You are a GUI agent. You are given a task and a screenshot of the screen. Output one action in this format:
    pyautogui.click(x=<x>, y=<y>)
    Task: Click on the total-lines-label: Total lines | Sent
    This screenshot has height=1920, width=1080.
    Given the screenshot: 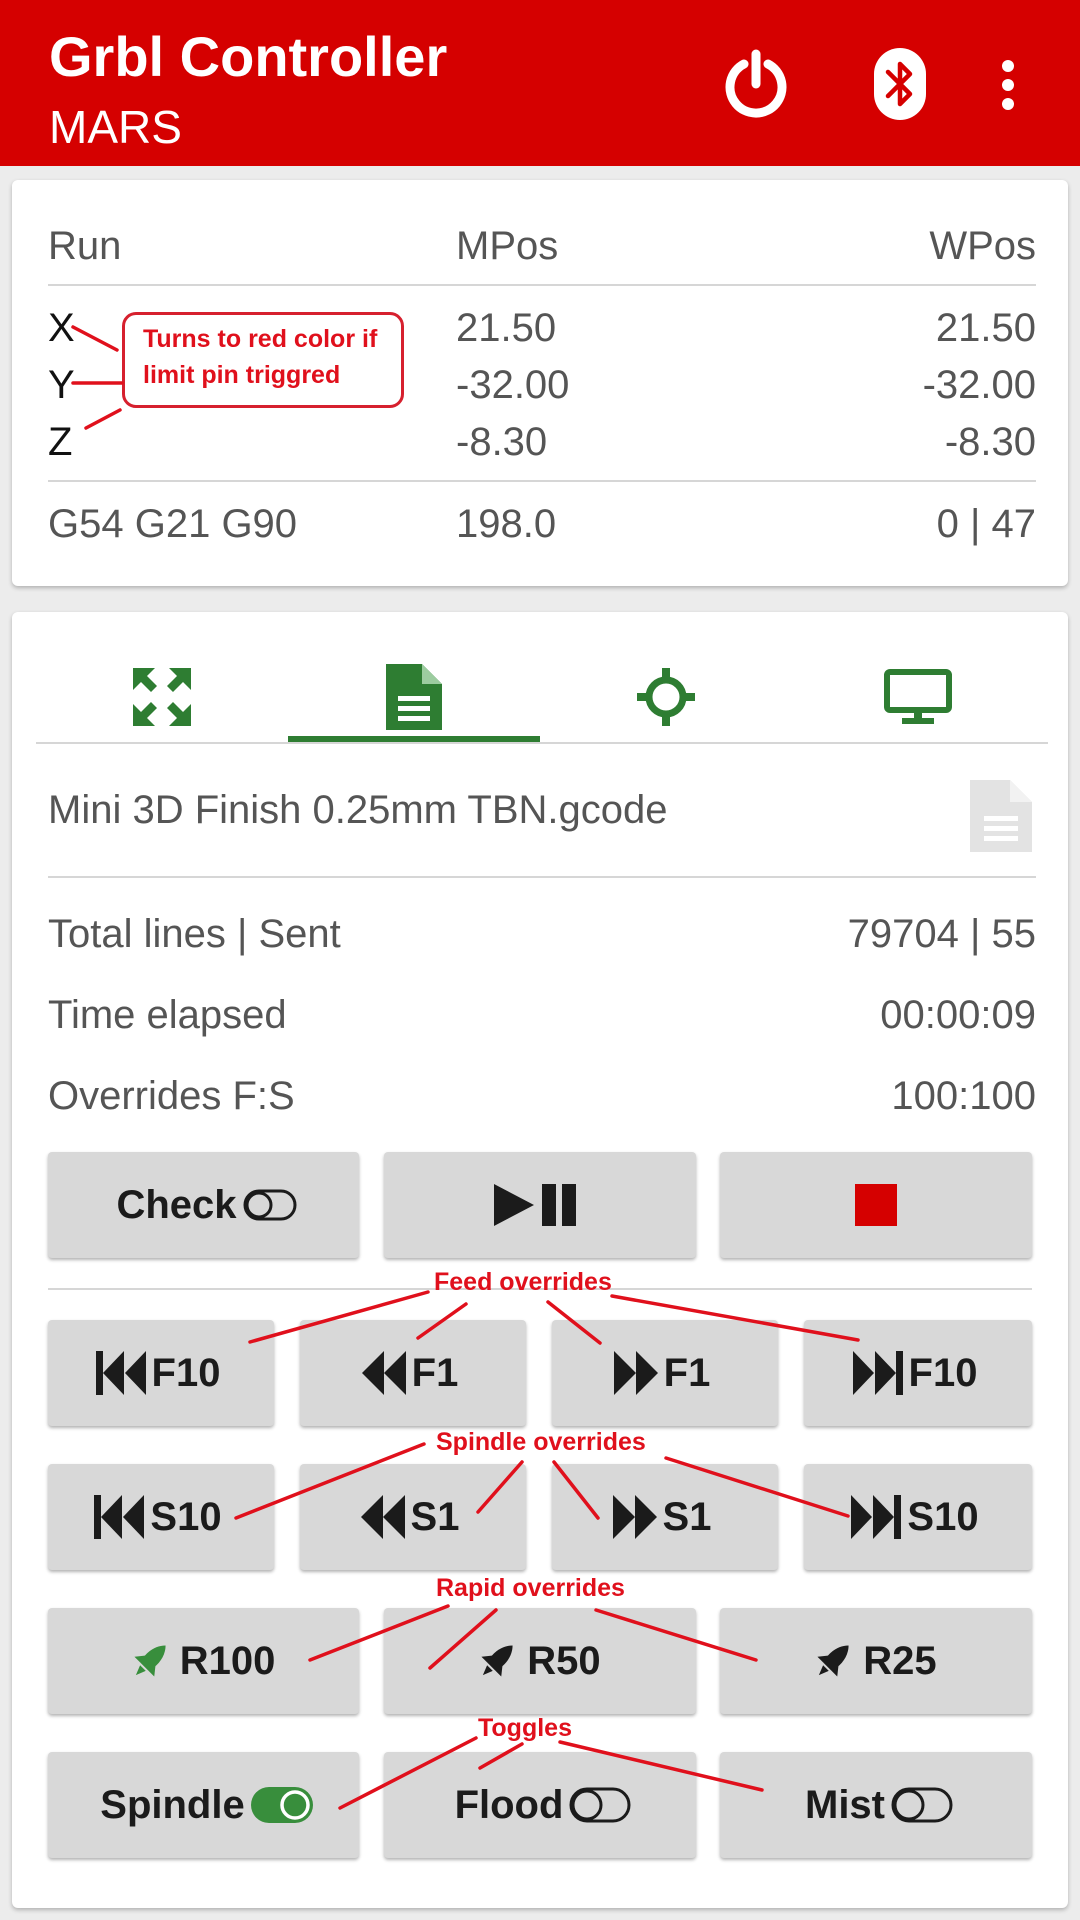 What is the action you would take?
    pyautogui.click(x=194, y=934)
    